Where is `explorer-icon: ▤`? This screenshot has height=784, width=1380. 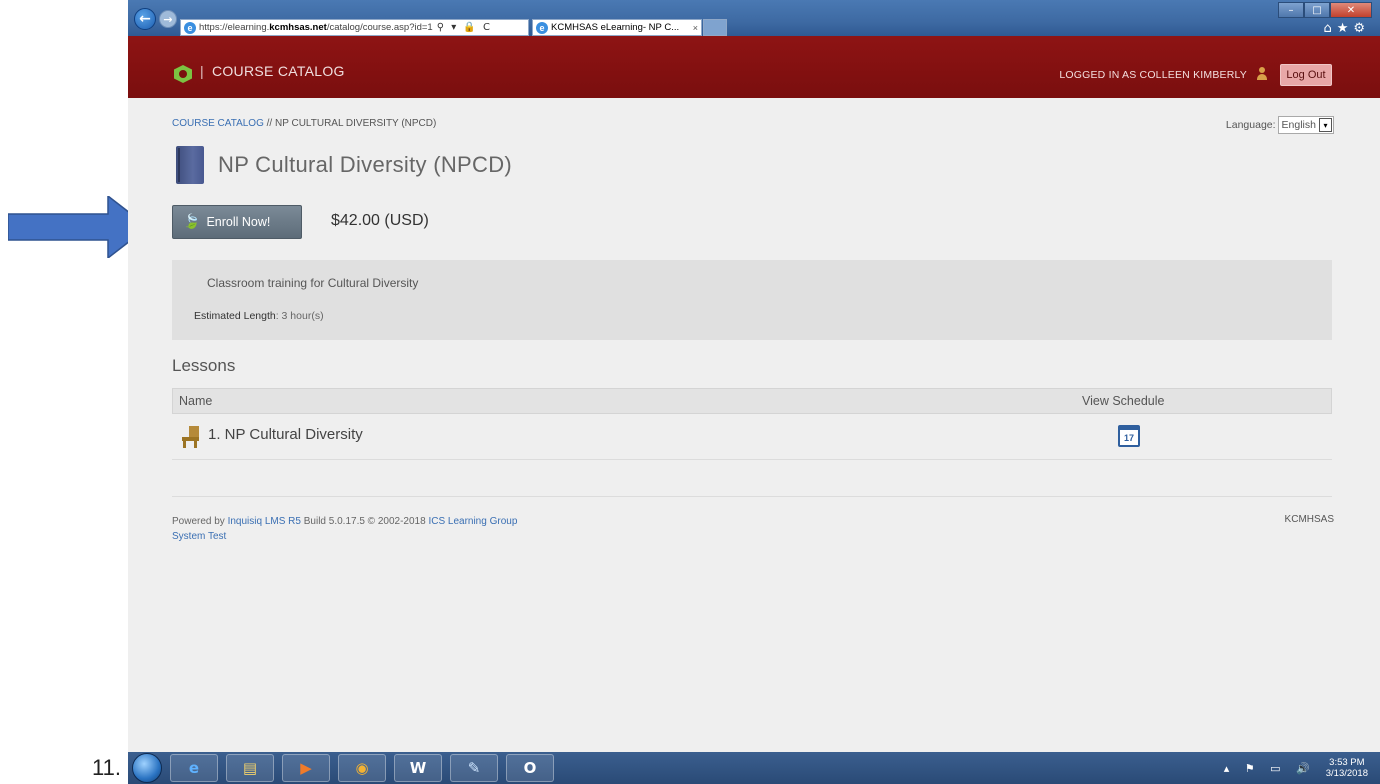 explorer-icon: ▤ is located at coordinates (250, 768).